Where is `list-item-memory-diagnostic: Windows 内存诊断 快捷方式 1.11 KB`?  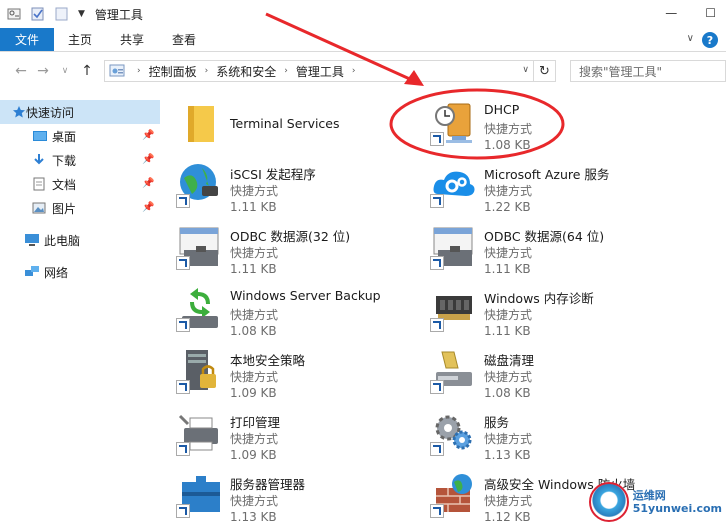
list-item-memory-diagnostic: Windows 内存诊断 快捷方式 1.11 KB is located at coordinates (554, 309).